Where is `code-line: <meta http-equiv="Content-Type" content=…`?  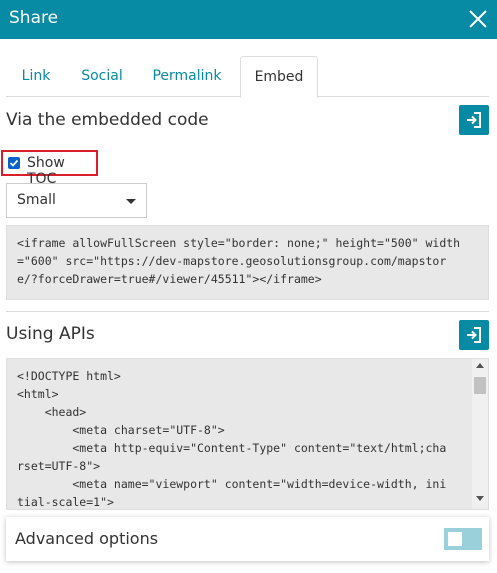 code-line: <meta http-equiv="Content-Type" content=… is located at coordinates (232, 448).